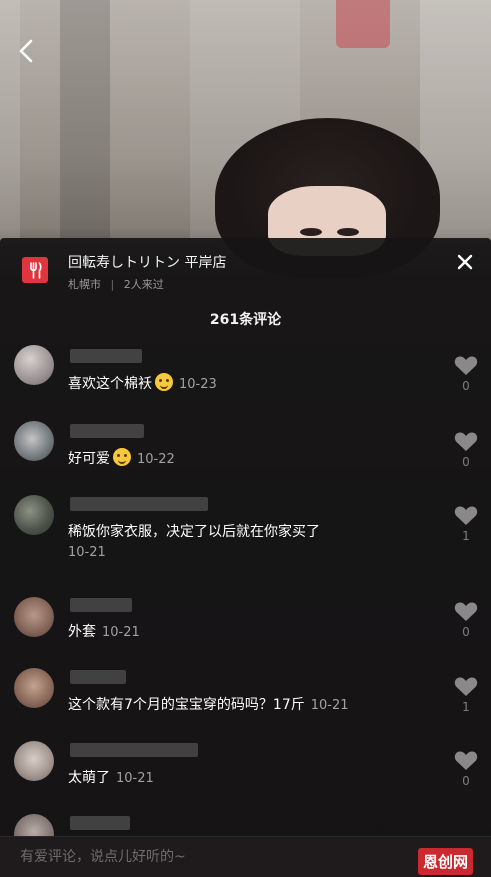 The width and height of the screenshot is (491, 877). I want to click on comment-count: 261条评论, so click(245, 320).